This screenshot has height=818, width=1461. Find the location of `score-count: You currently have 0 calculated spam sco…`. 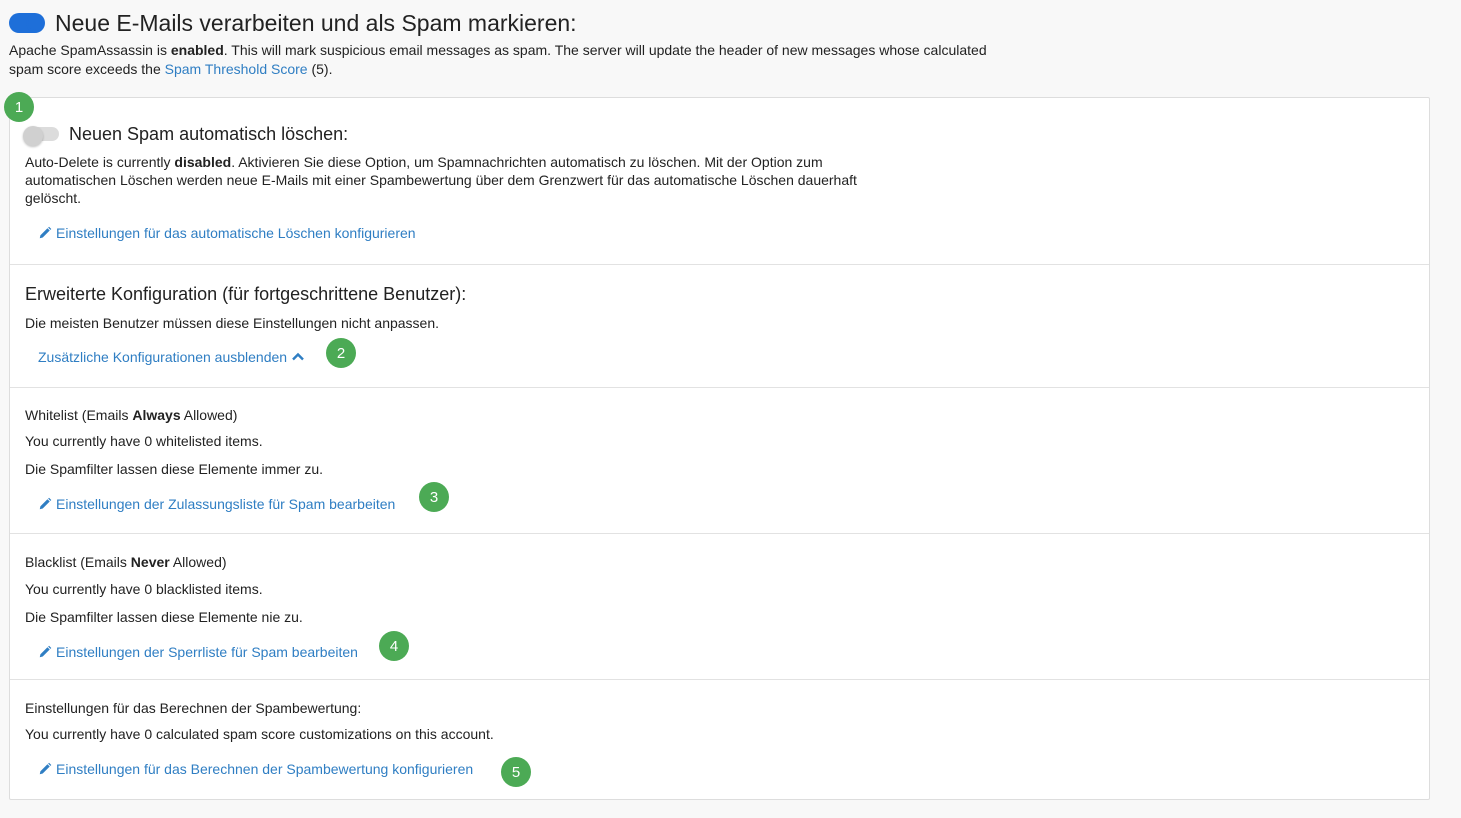

score-count: You currently have 0 calculated spam sco… is located at coordinates (259, 734).